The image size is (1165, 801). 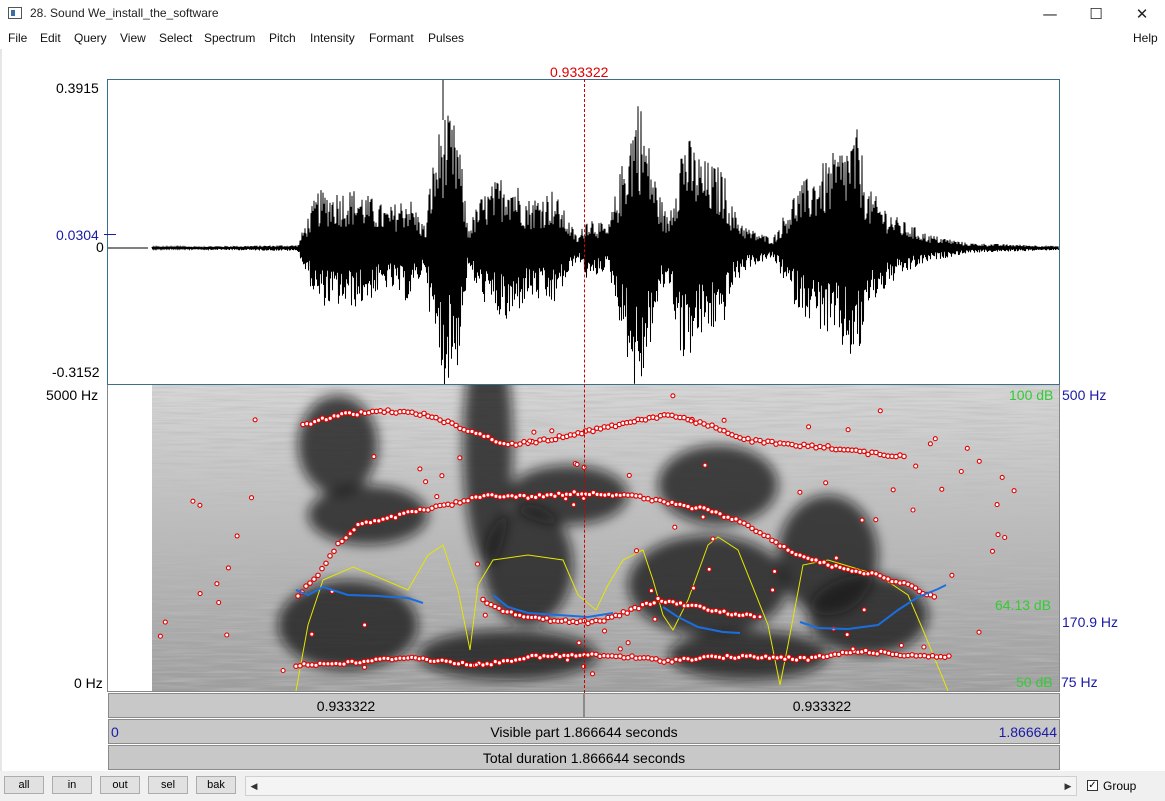 What do you see at coordinates (1120, 786) in the screenshot?
I see `group-label: Group` at bounding box center [1120, 786].